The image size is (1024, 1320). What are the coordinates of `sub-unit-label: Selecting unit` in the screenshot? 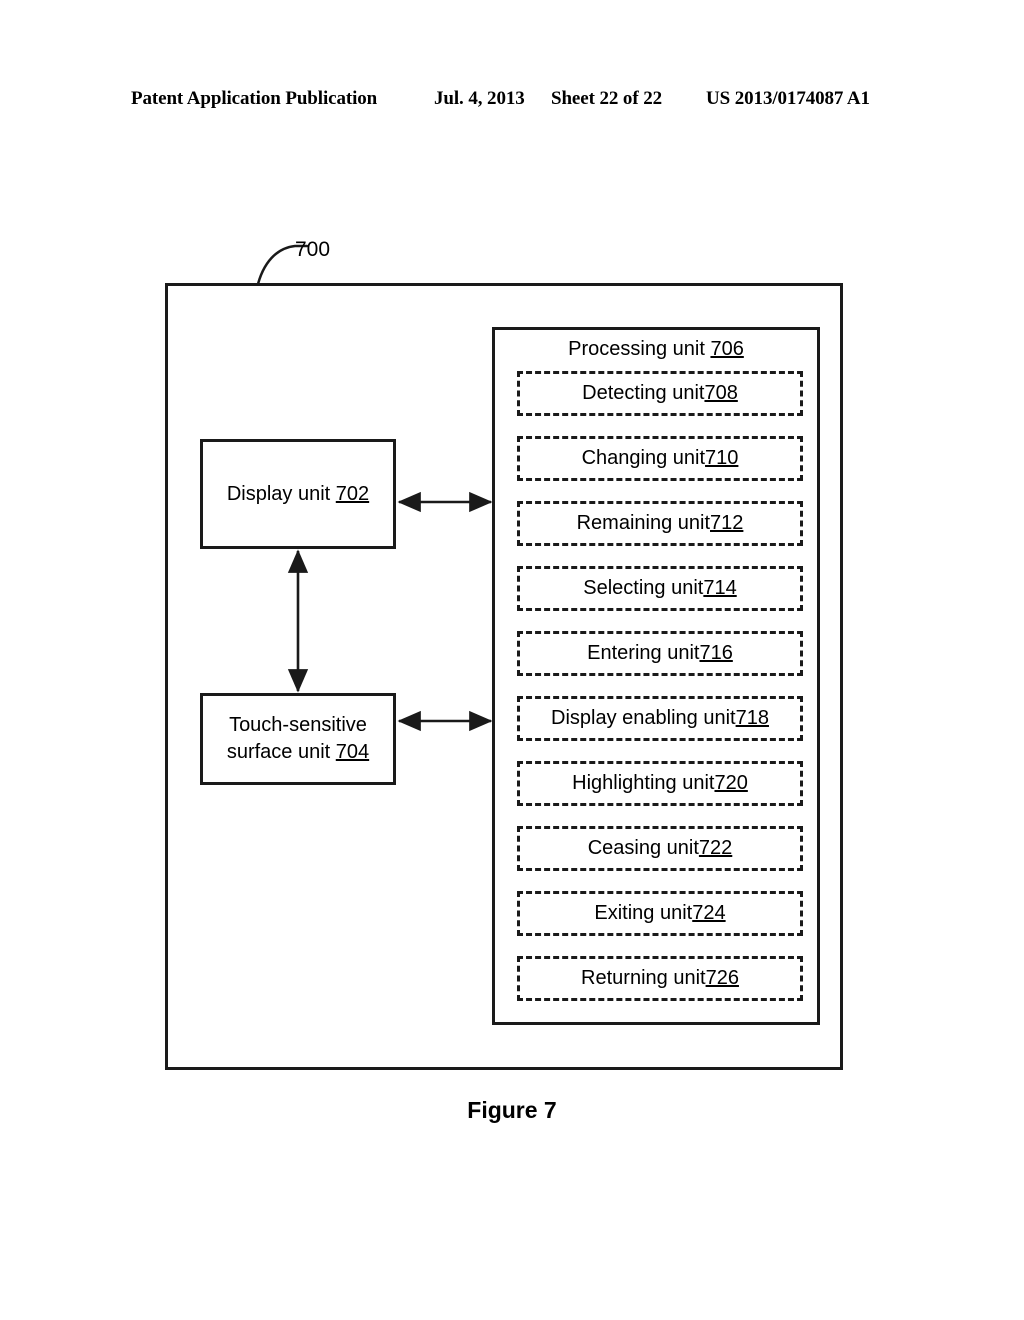 It's located at (643, 588).